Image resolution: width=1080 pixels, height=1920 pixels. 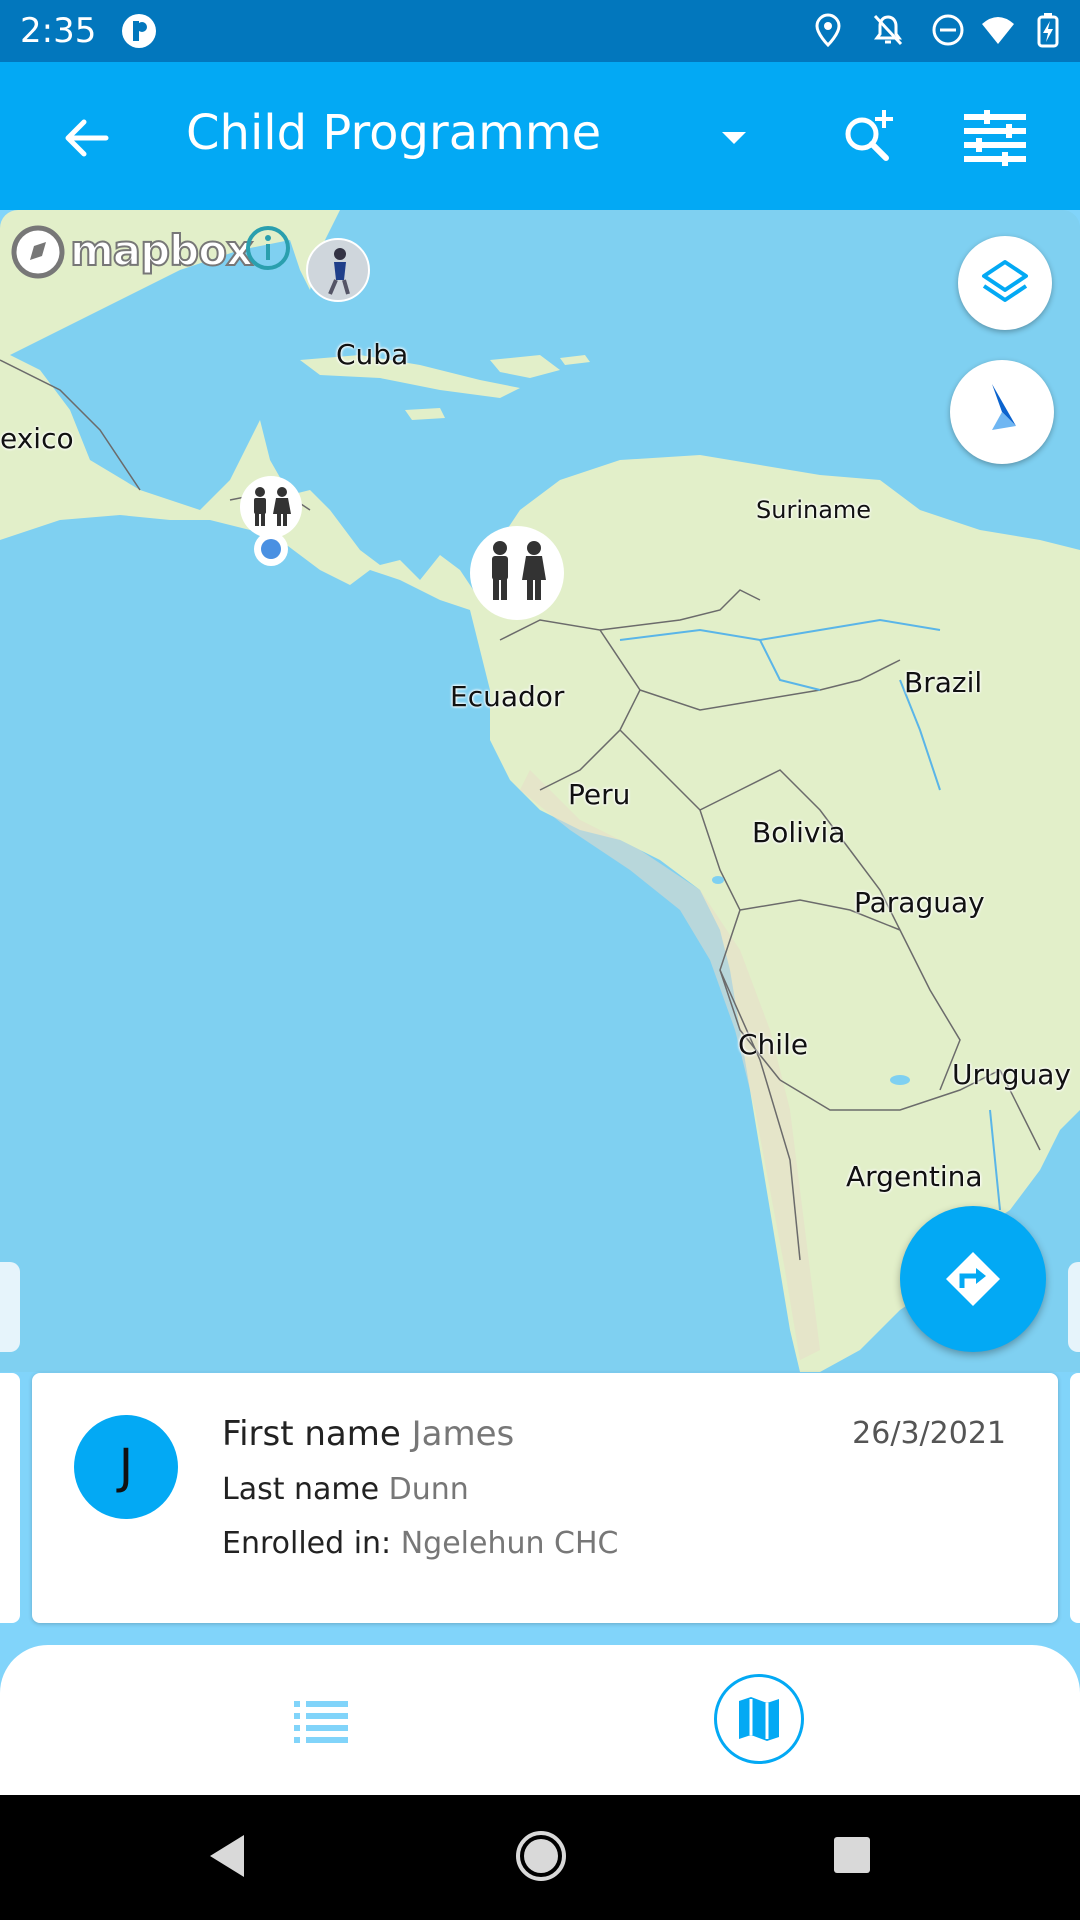 I want to click on list-view-tab, so click(x=320, y=1720).